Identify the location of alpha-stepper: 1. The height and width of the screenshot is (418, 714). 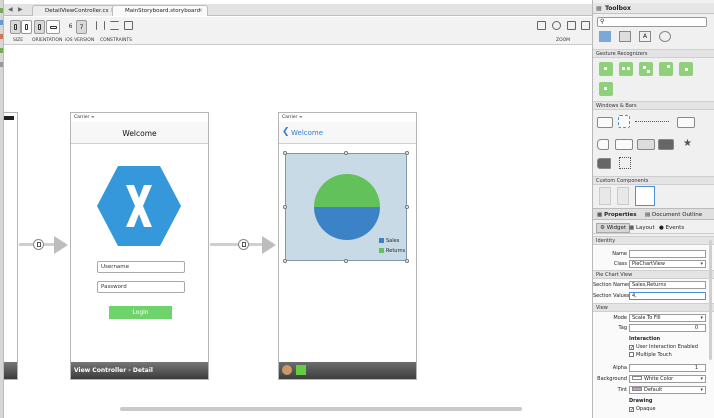
(667, 368).